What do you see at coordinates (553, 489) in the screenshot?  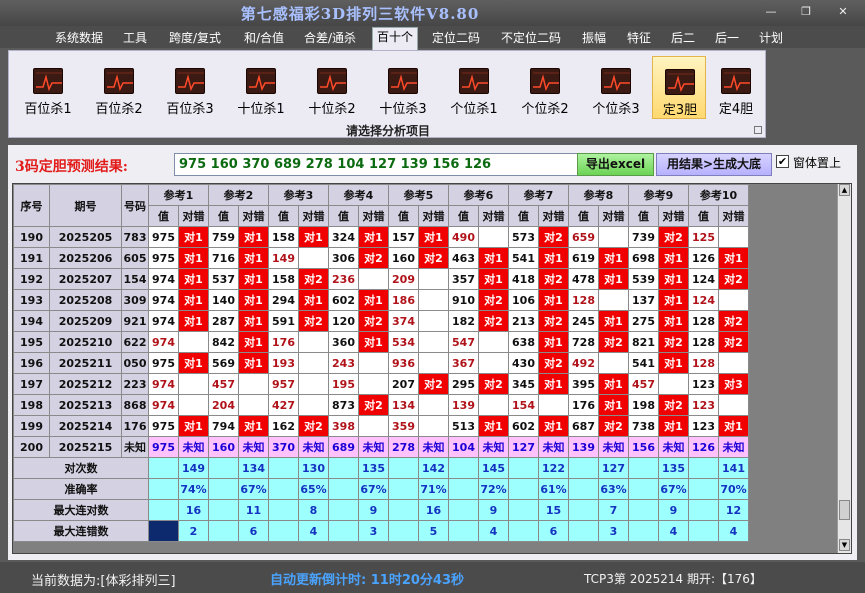 I see `stats-value: 61%` at bounding box center [553, 489].